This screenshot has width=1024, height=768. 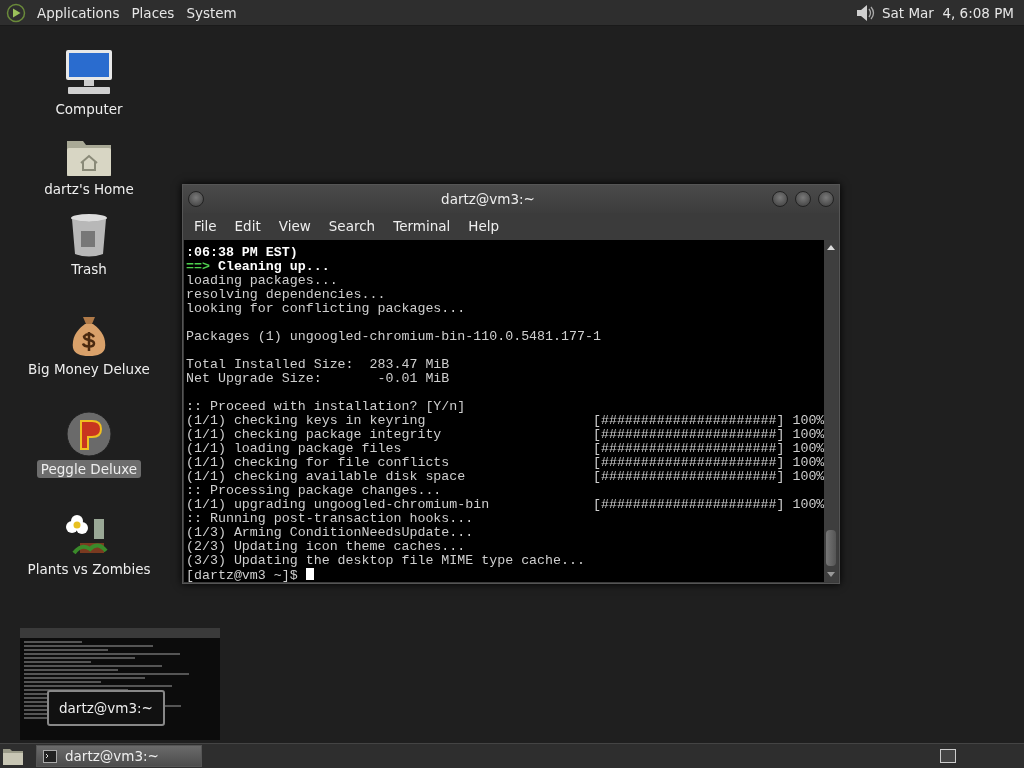 What do you see at coordinates (196, 198) in the screenshot?
I see `window-menu-button` at bounding box center [196, 198].